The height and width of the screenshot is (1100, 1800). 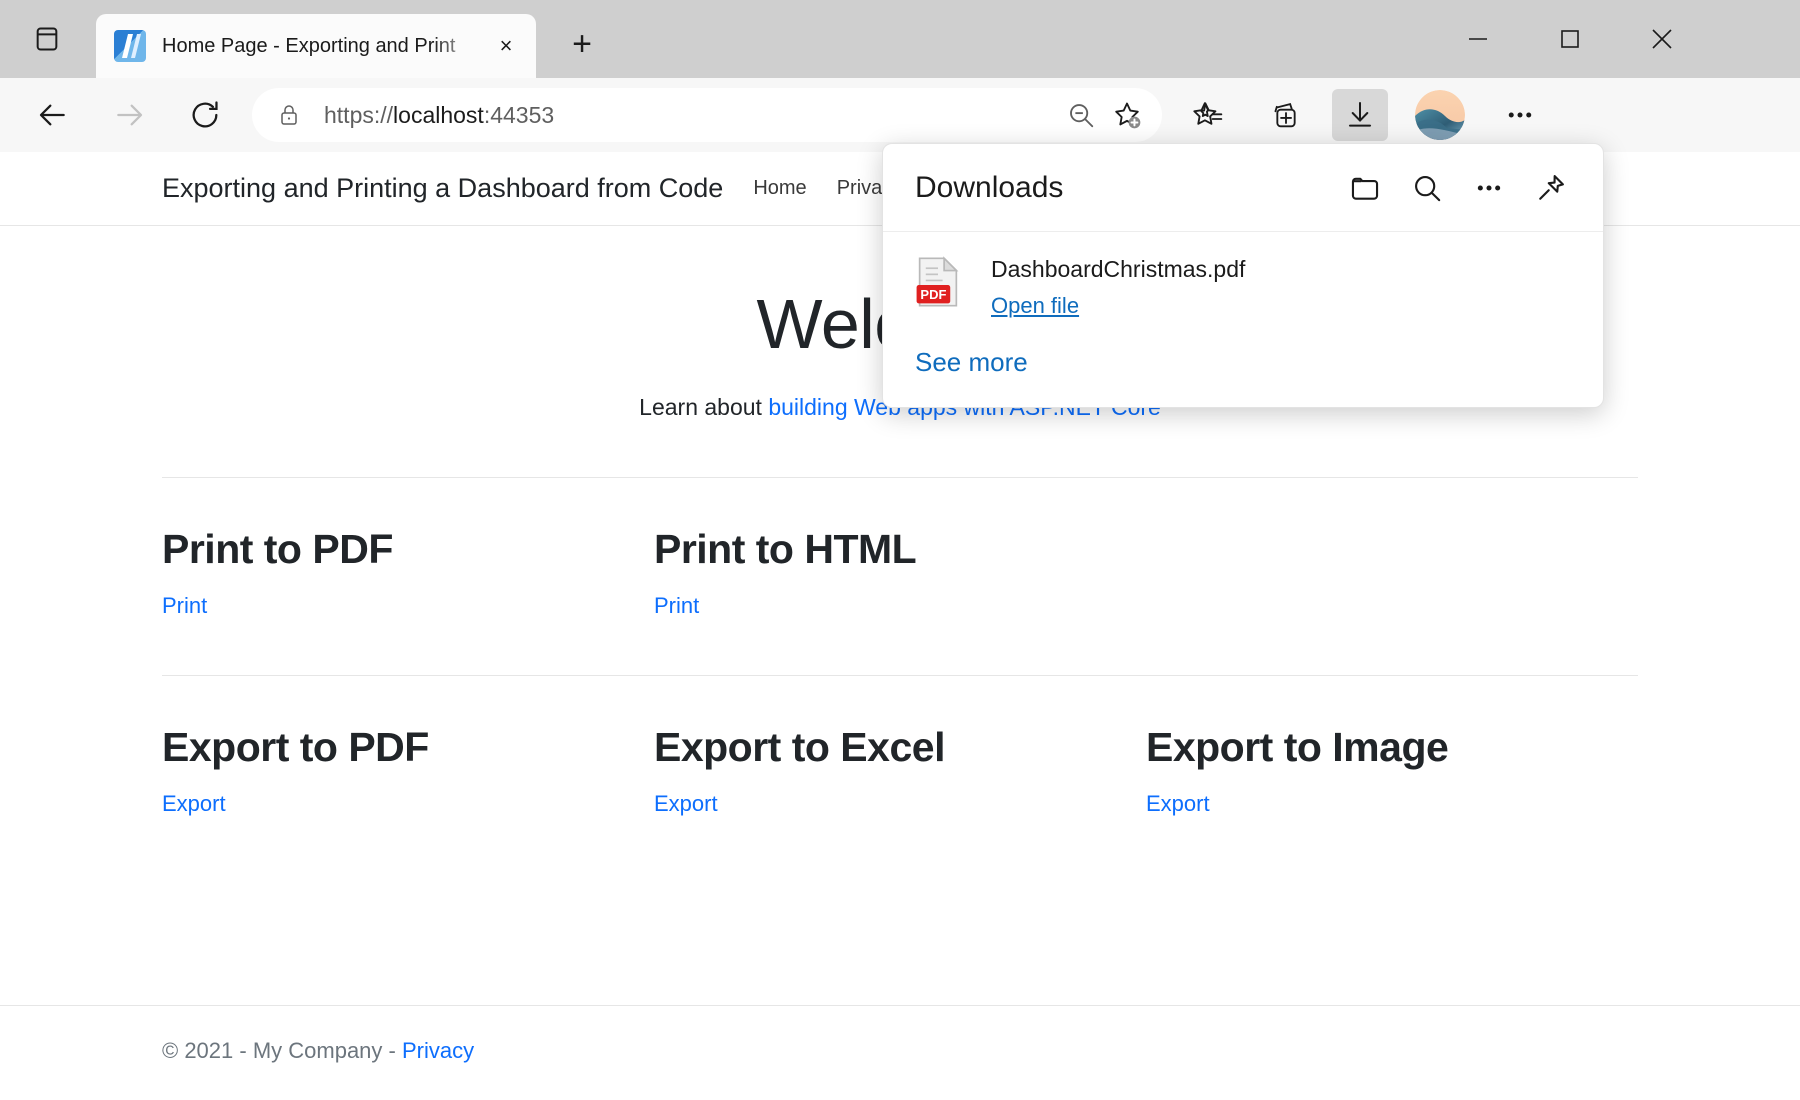 I want to click on download-filename: DashboardChristmas.pdf, so click(x=1118, y=269).